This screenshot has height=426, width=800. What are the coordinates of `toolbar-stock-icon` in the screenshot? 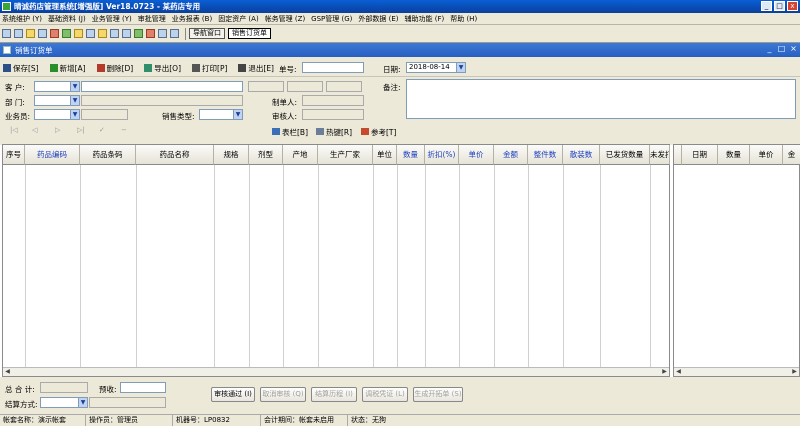 It's located at (54, 33).